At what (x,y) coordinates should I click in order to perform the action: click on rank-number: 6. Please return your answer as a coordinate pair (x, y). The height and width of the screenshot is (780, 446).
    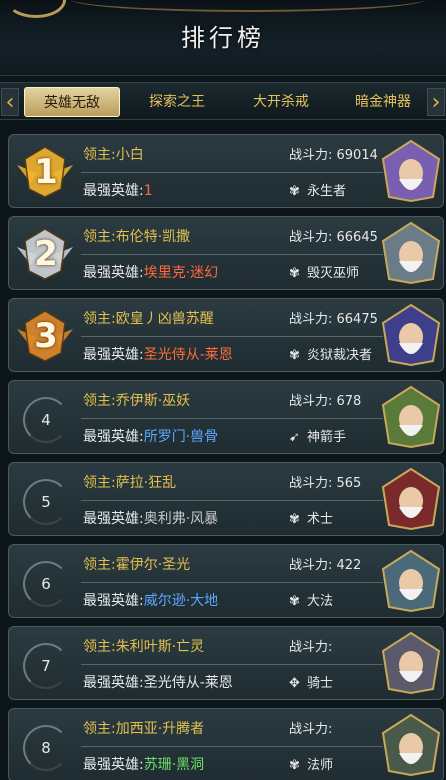
    Looking at the image, I should click on (46, 584).